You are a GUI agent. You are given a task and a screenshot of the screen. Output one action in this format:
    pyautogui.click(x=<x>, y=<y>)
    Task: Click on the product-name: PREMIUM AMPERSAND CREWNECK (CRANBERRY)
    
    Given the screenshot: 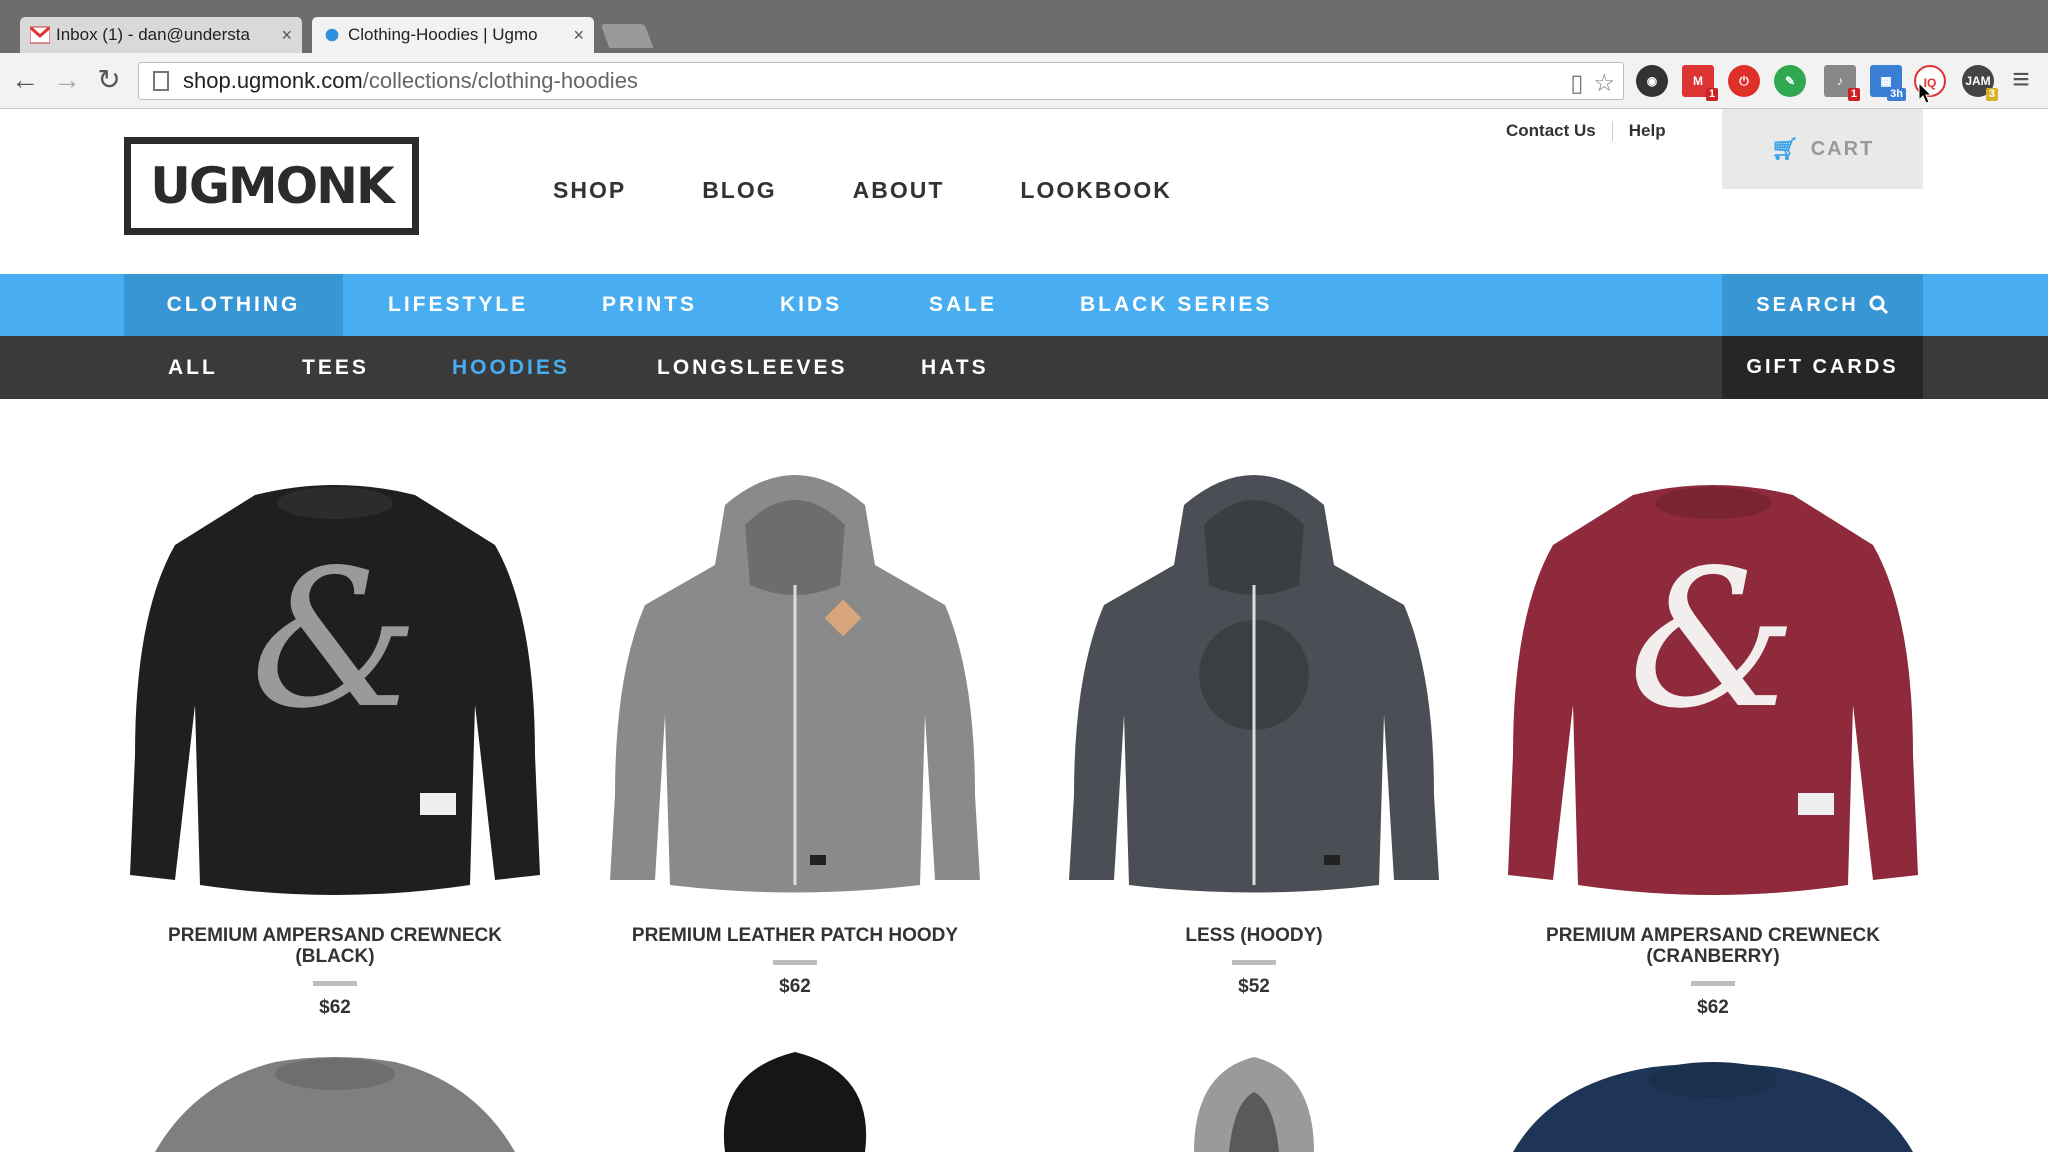 What is the action you would take?
    pyautogui.click(x=1713, y=946)
    